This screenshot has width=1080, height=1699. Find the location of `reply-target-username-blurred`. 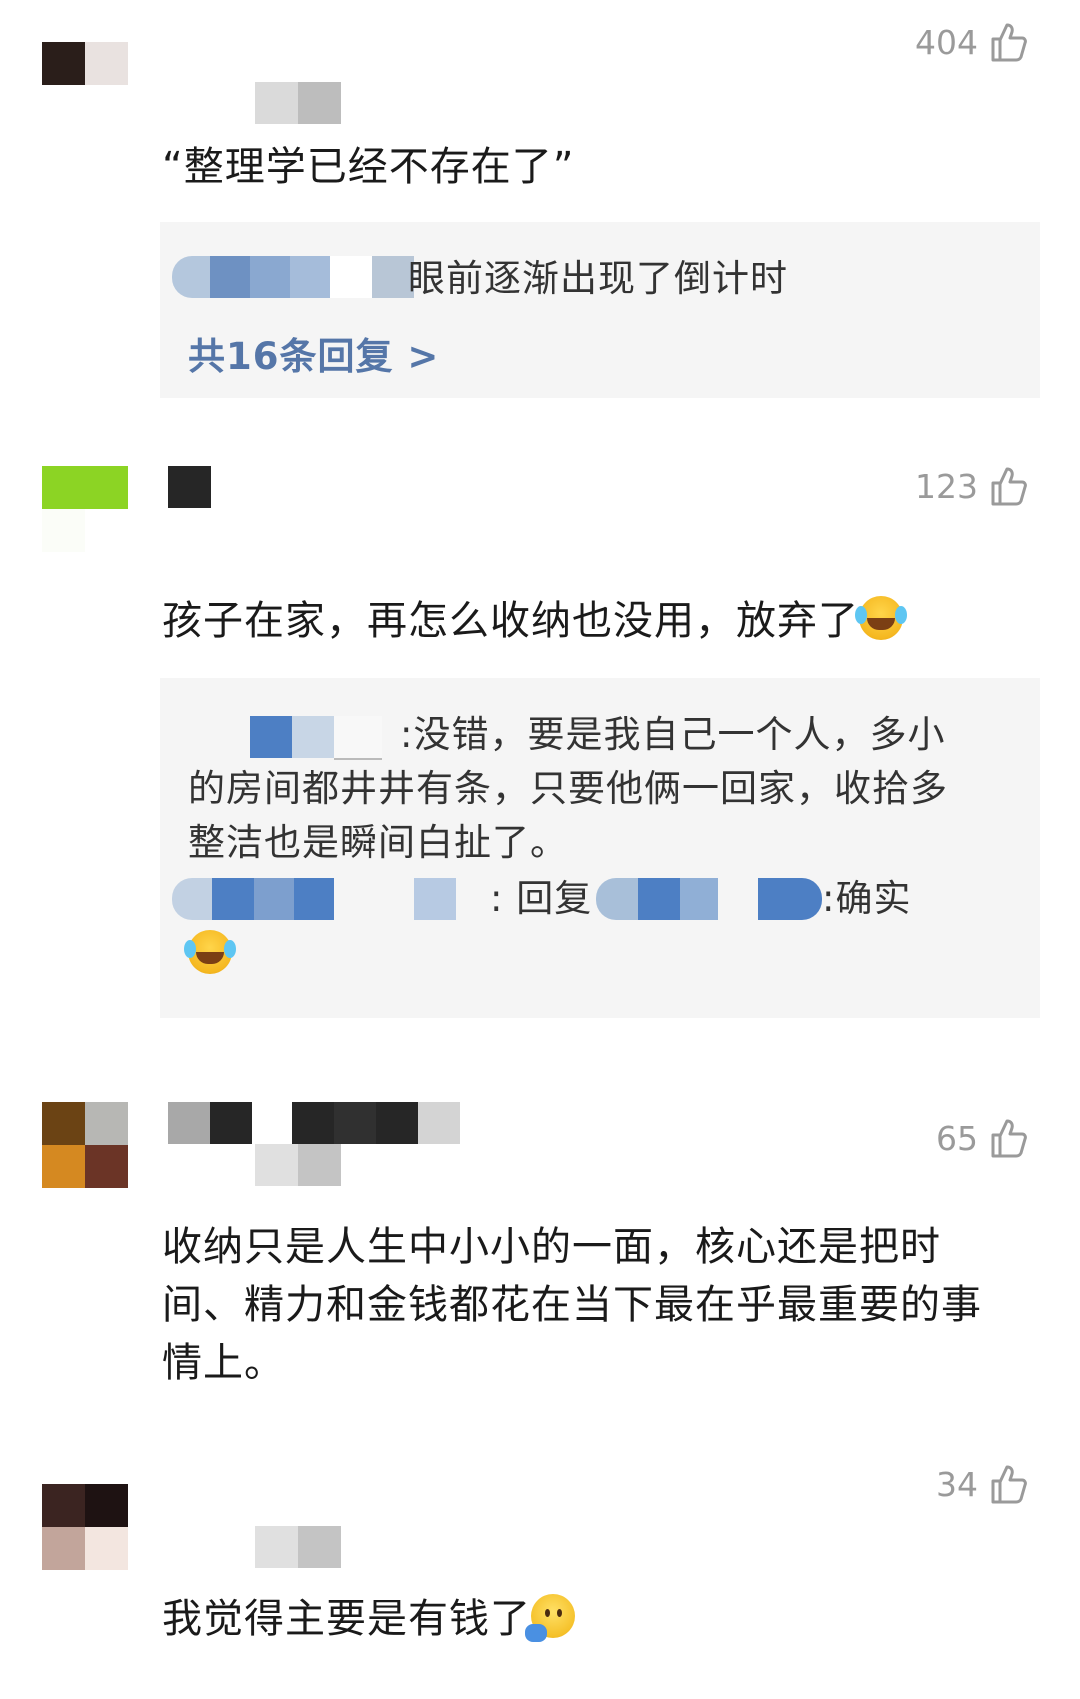

reply-target-username-blurred is located at coordinates (709, 899).